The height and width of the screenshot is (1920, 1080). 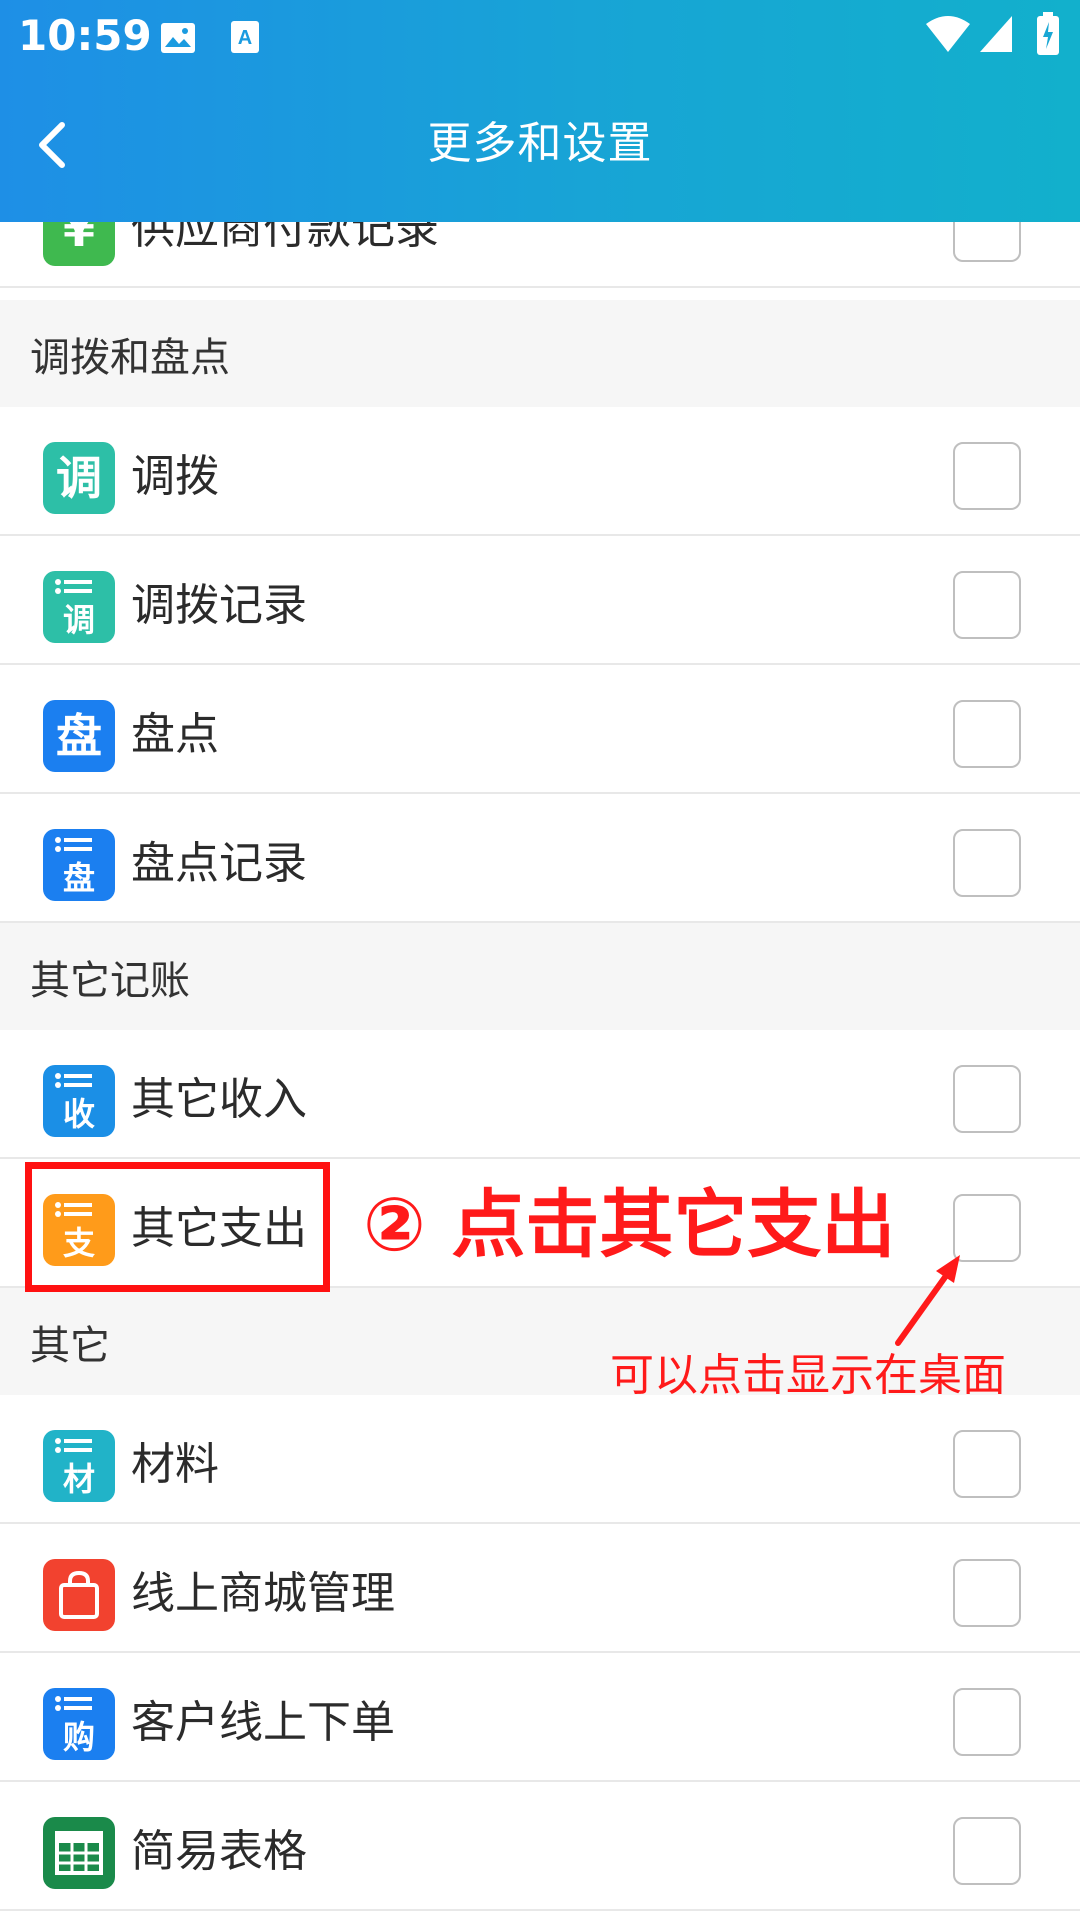 I want to click on transfer-icon: 调, so click(x=79, y=478).